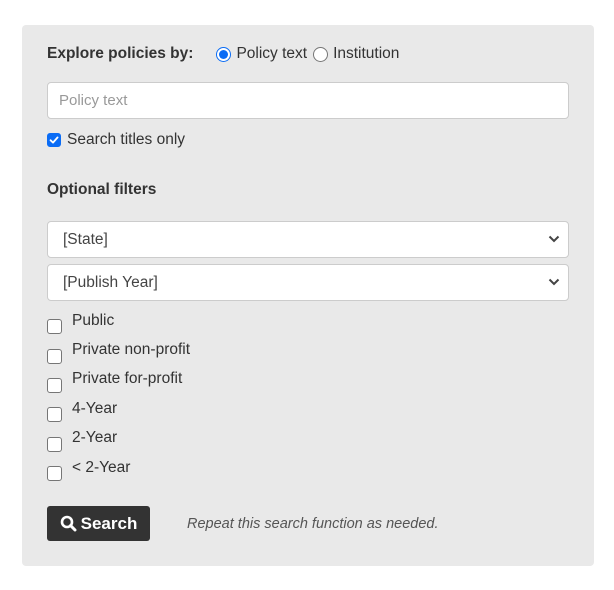 The width and height of the screenshot is (614, 590). What do you see at coordinates (272, 53) in the screenshot?
I see `radio-label: Policy text` at bounding box center [272, 53].